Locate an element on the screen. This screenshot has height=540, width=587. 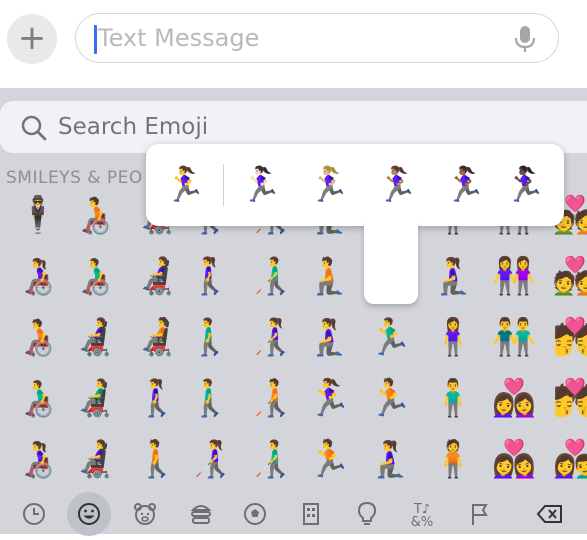
category-animals is located at coordinates (145, 514).